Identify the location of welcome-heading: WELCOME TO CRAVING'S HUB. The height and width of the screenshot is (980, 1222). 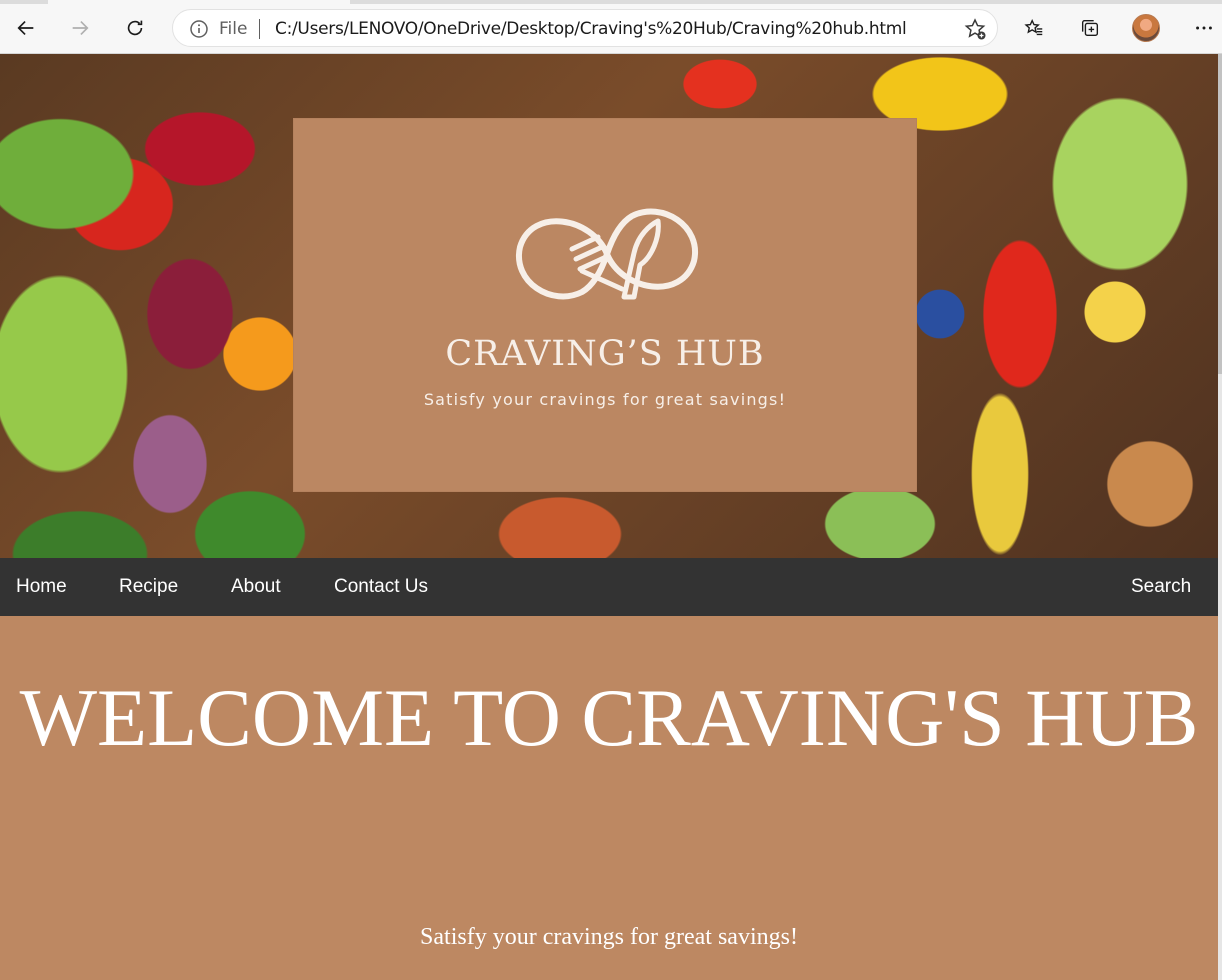
(609, 717).